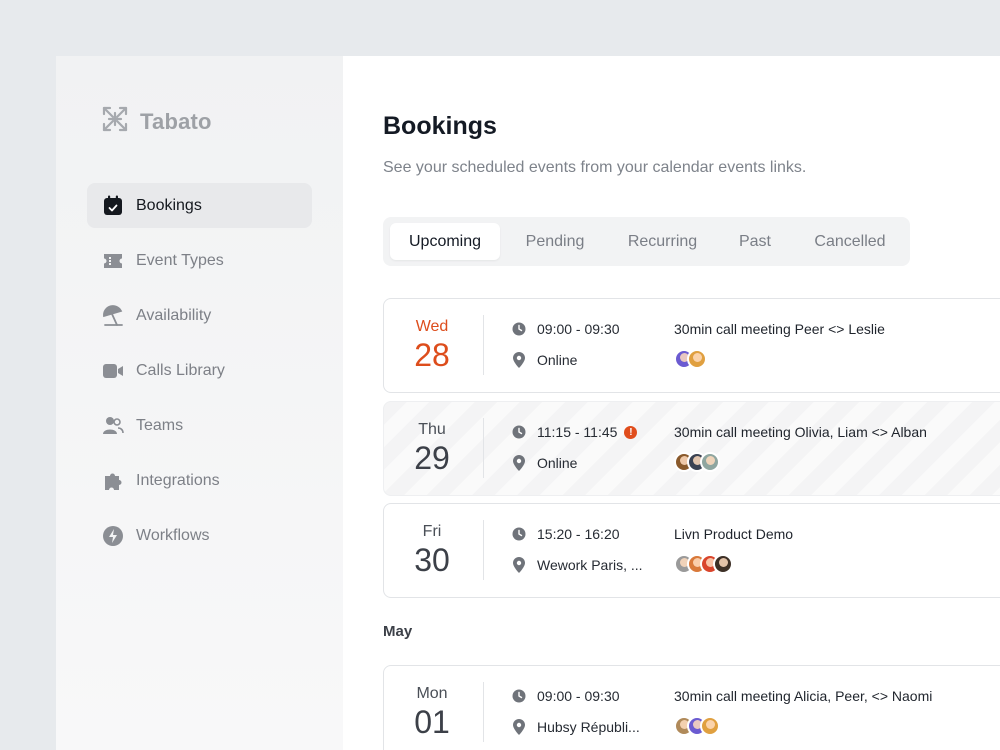 Image resolution: width=1000 pixels, height=750 pixels. I want to click on booking-weekday: Wed, so click(432, 326).